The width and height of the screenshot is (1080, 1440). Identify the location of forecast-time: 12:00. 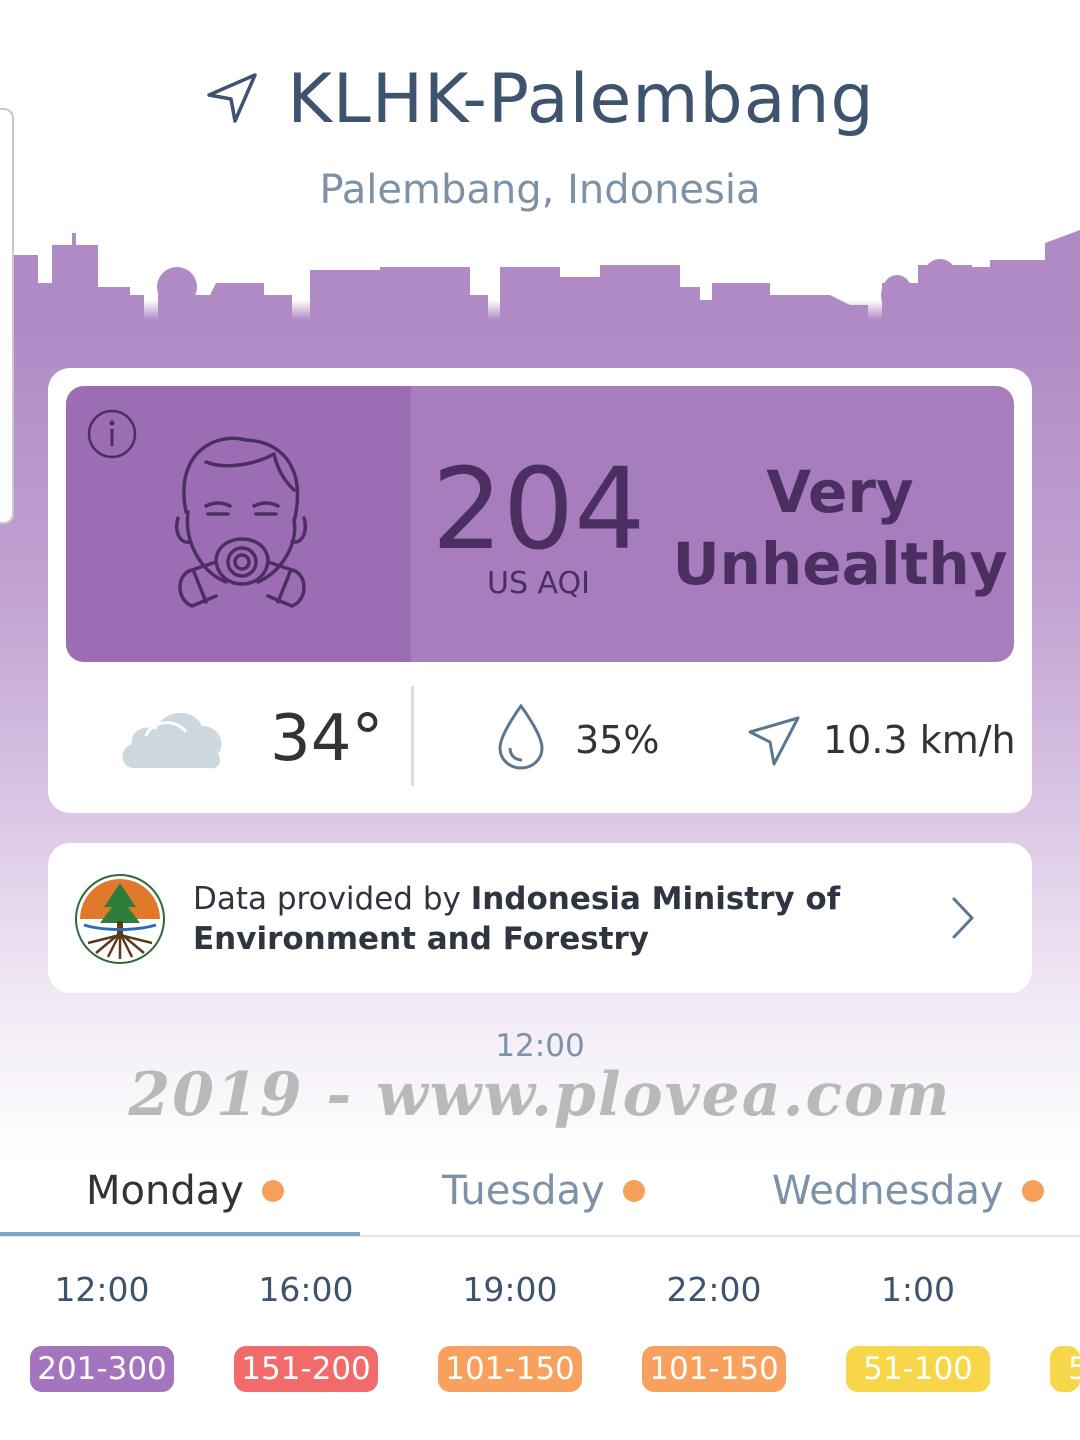
(102, 1289).